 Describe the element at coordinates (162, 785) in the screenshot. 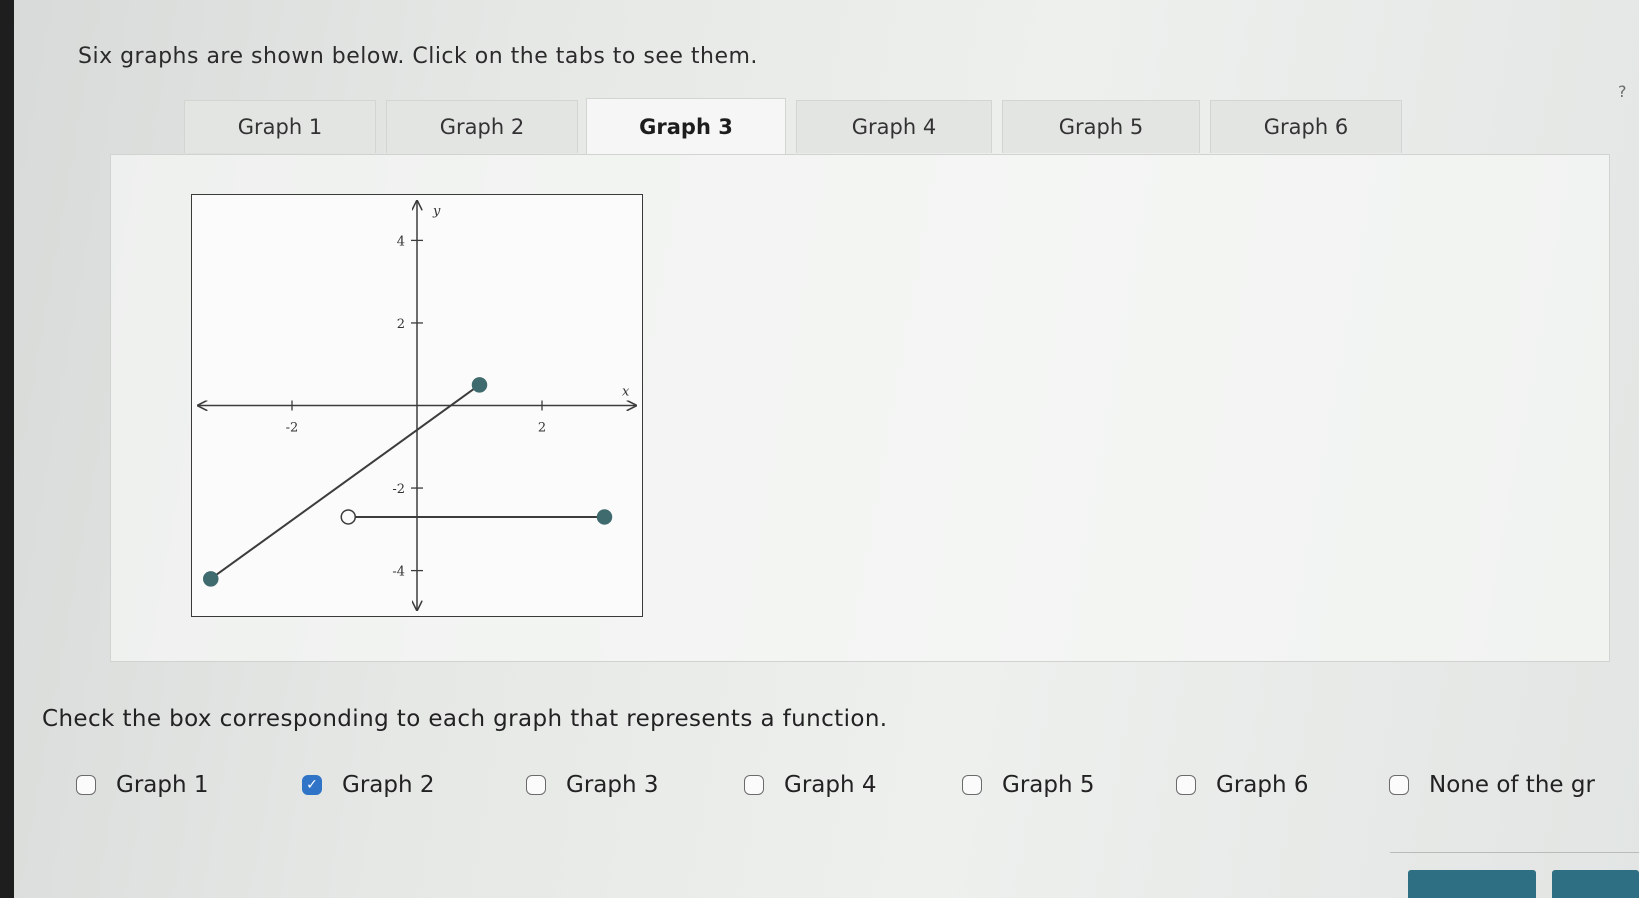

I see `option-label: Graph 1` at that location.